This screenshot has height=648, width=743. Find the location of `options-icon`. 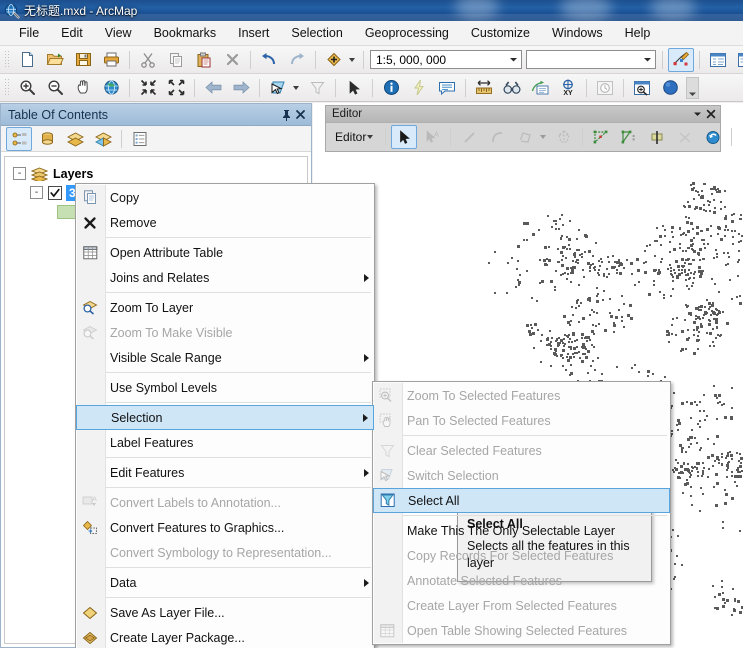

options-icon is located at coordinates (140, 139).